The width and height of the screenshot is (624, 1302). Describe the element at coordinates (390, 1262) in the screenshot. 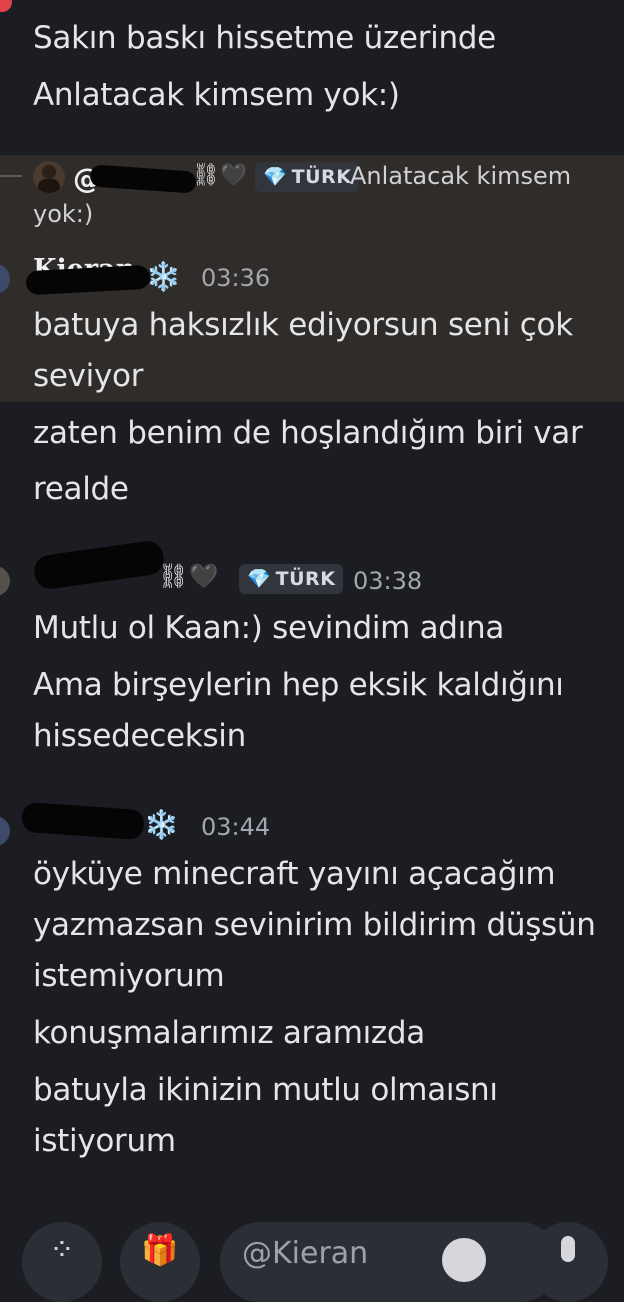

I see `message-input: @Kieran` at that location.